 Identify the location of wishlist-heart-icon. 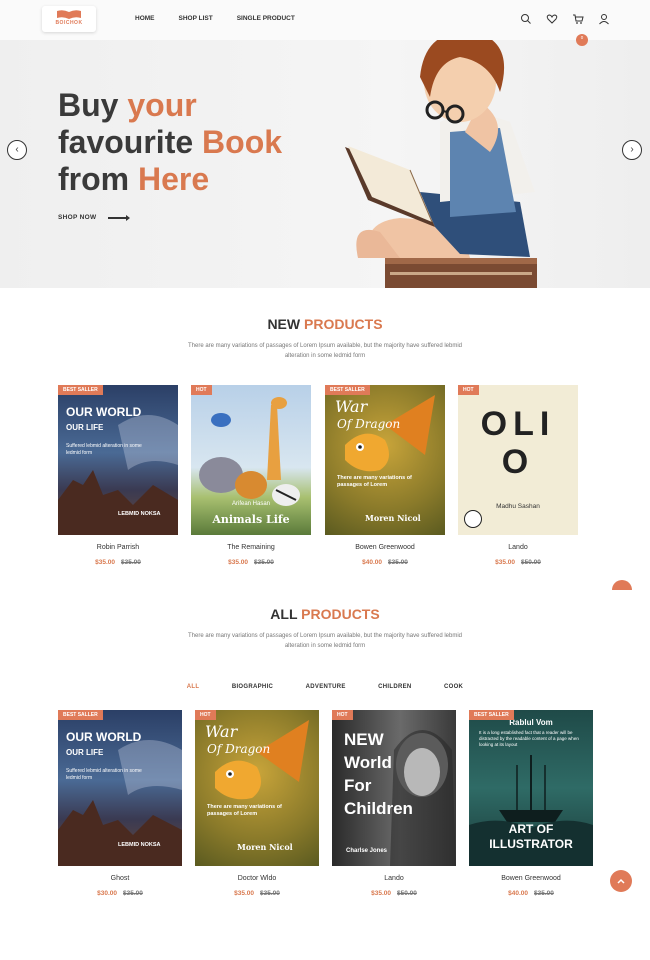
(552, 18).